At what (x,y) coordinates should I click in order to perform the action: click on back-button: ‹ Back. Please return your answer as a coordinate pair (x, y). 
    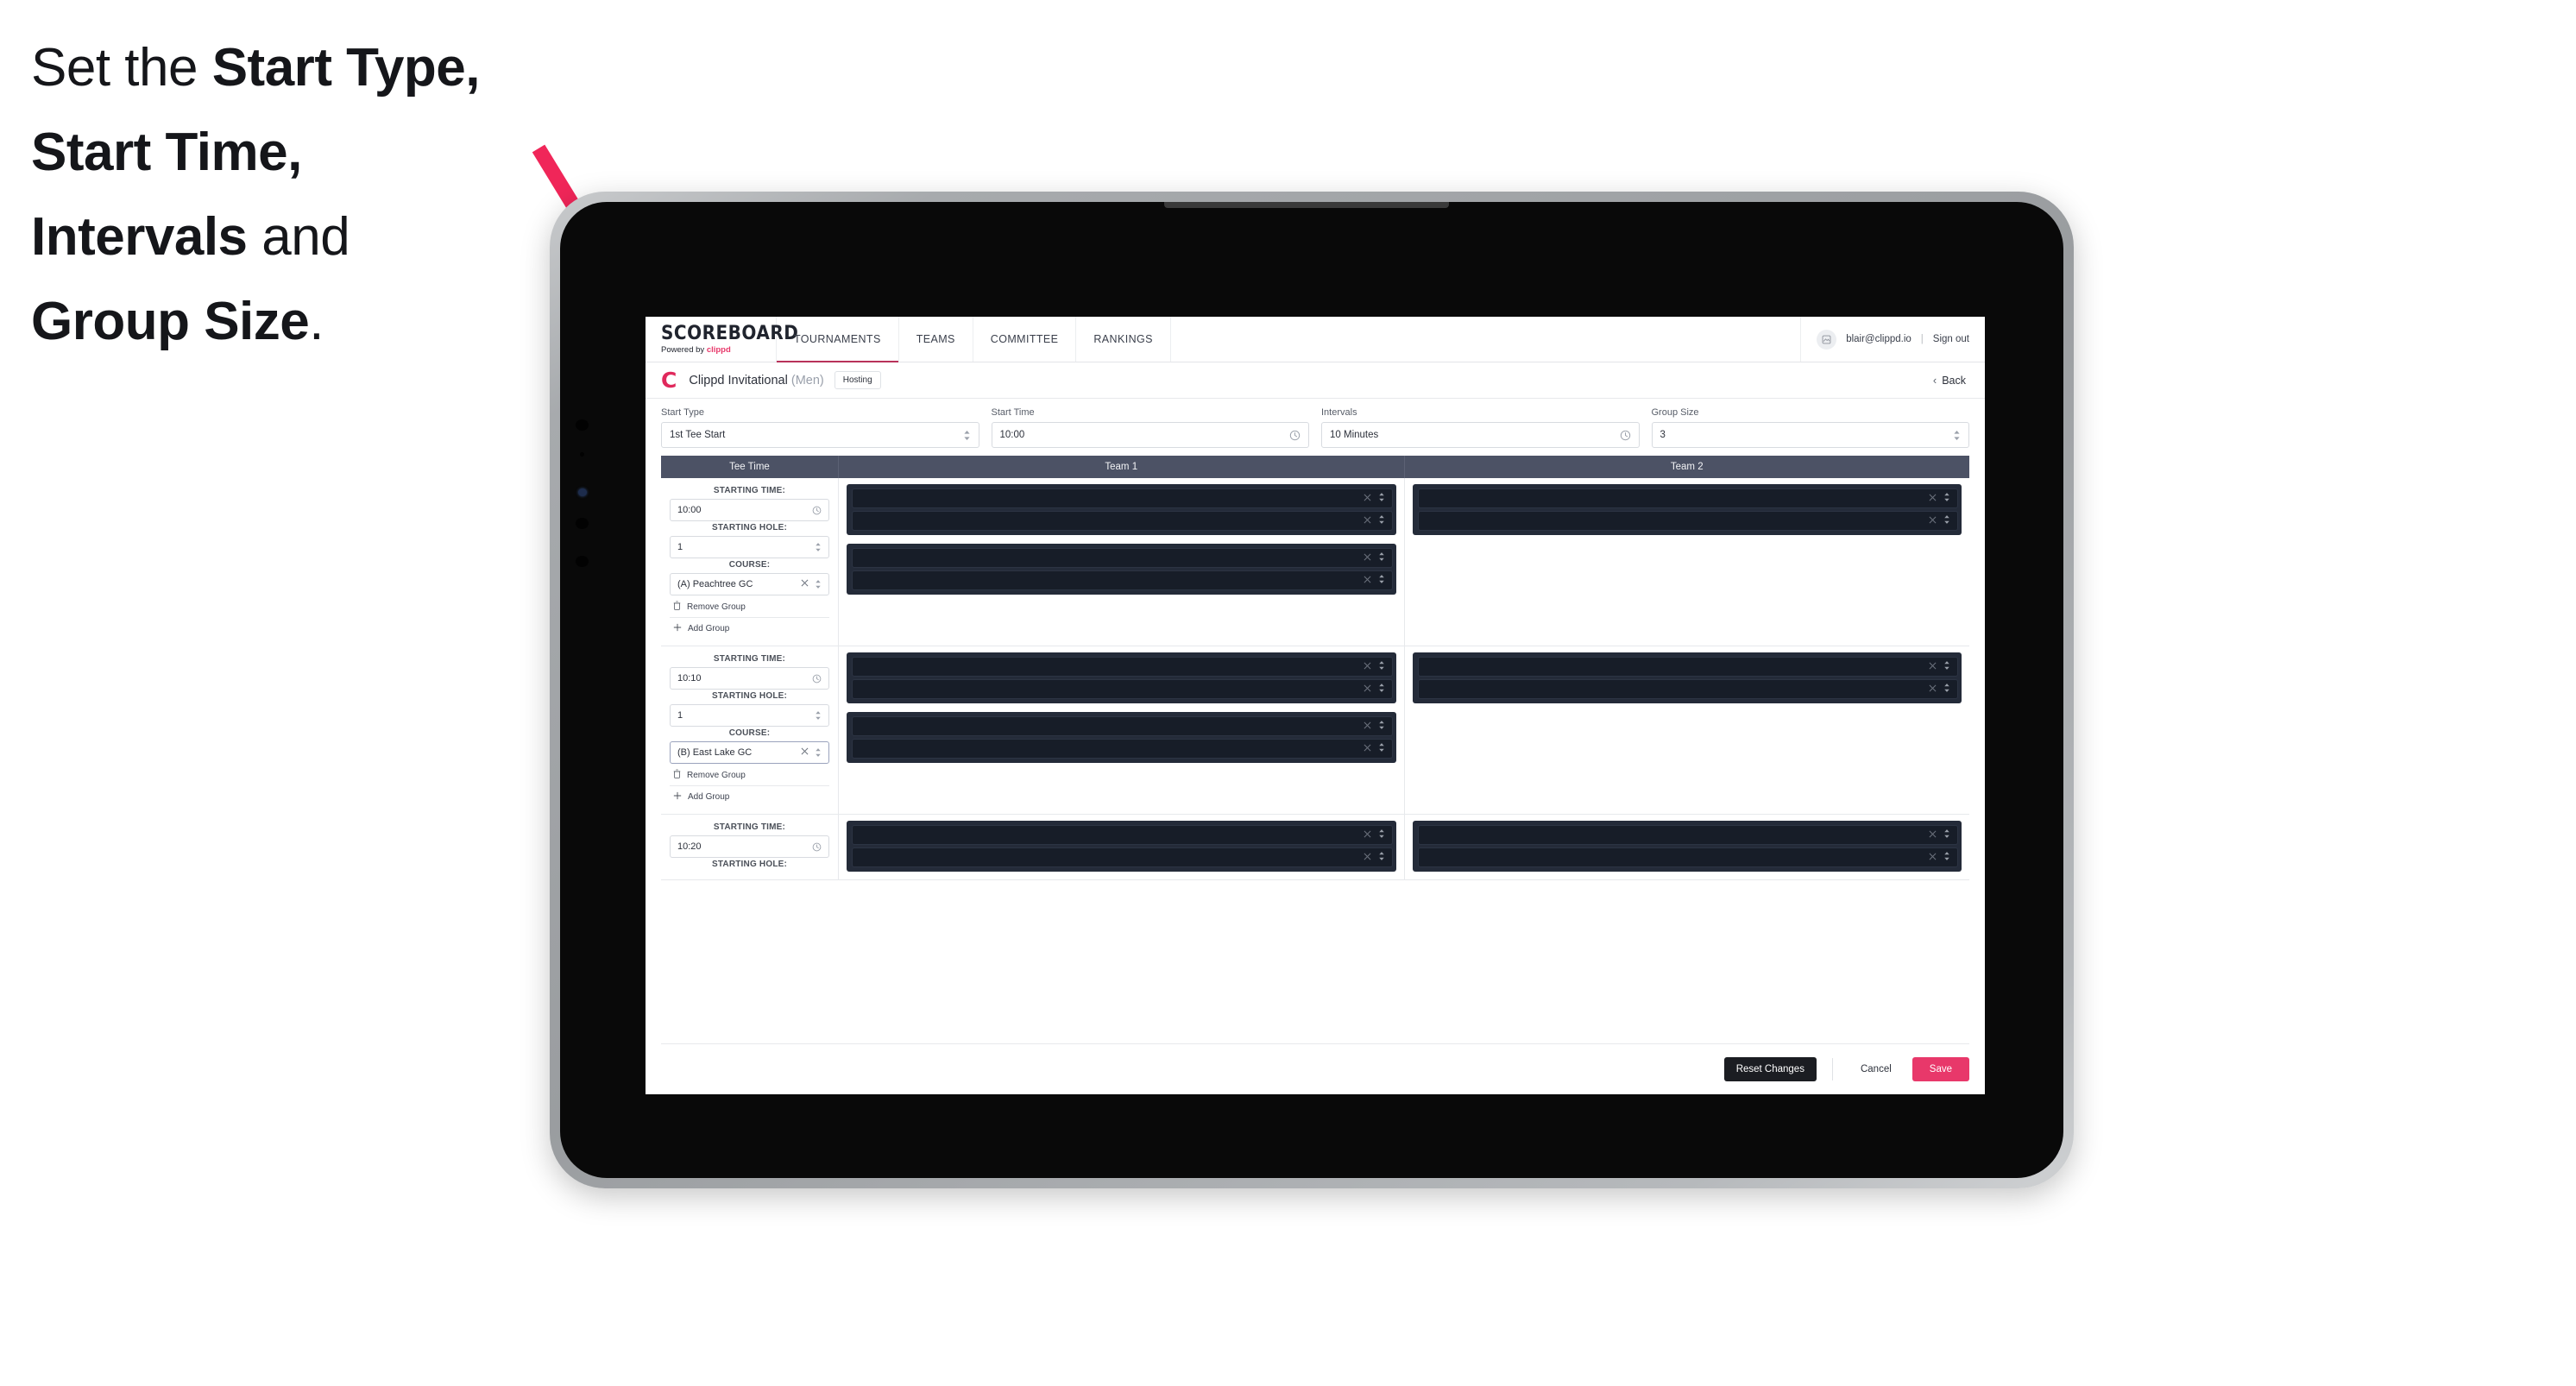
    Looking at the image, I should click on (1951, 380).